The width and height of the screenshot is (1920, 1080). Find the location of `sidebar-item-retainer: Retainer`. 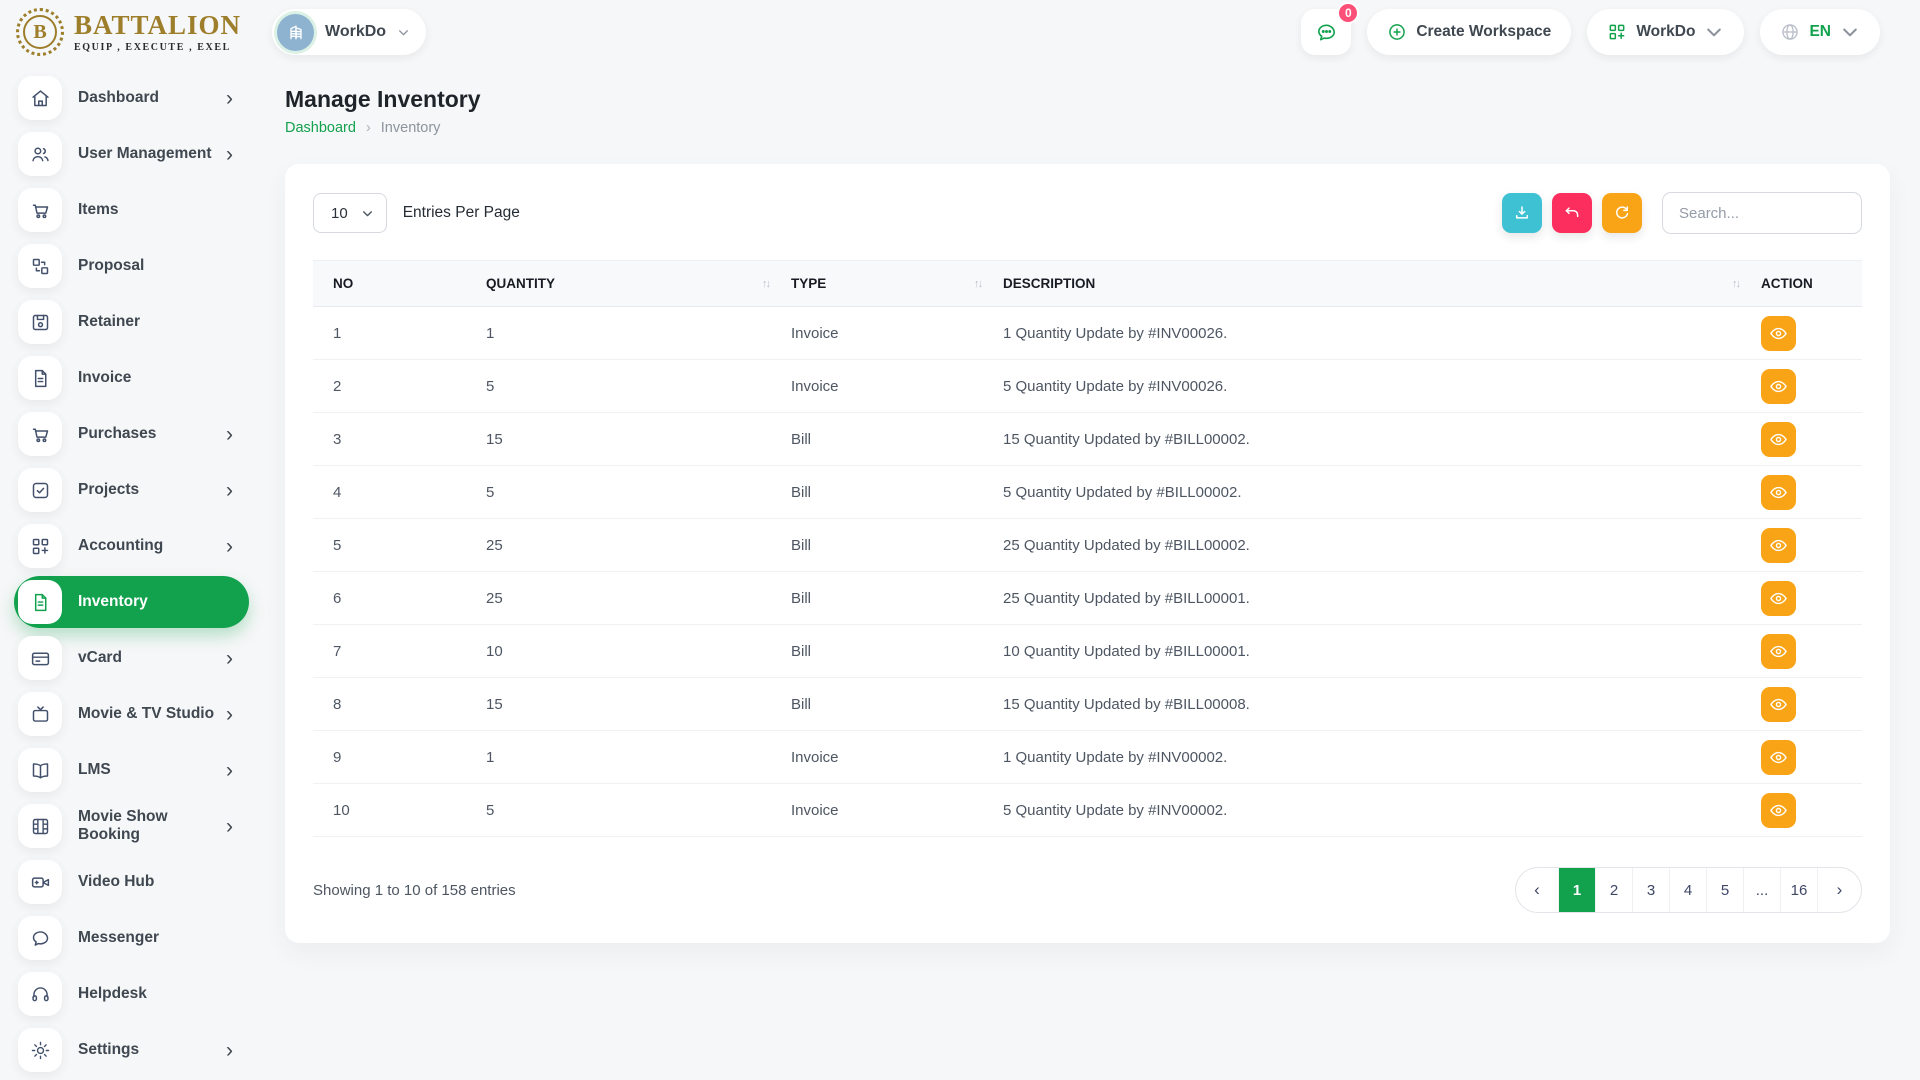

sidebar-item-retainer: Retainer is located at coordinates (131, 322).